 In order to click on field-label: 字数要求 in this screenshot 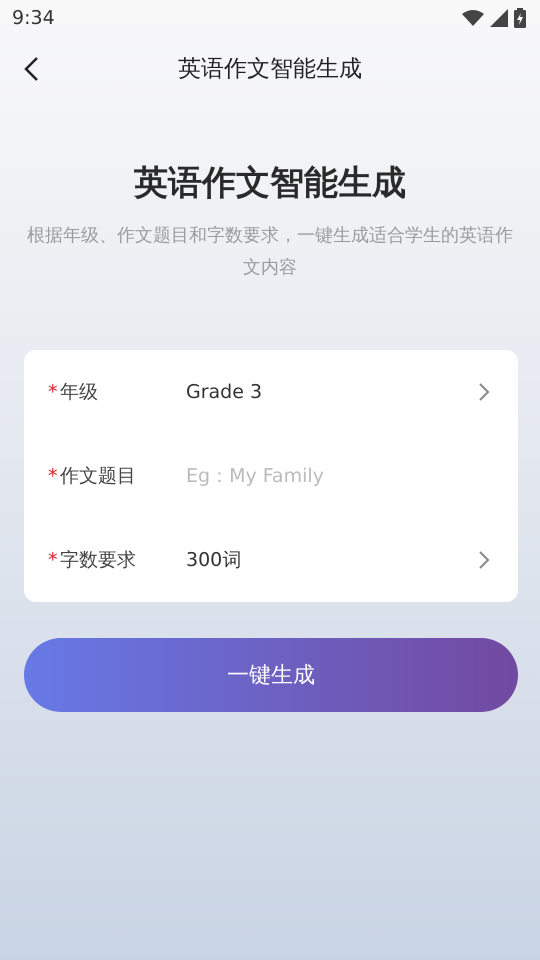, I will do `click(98, 560)`.